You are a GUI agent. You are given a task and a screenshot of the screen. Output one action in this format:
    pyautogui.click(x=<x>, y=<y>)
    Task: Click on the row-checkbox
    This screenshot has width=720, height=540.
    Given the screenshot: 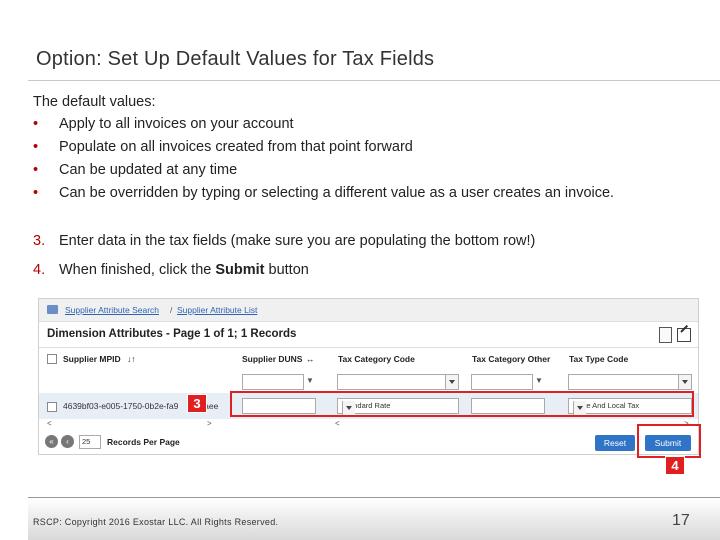 What is the action you would take?
    pyautogui.click(x=52, y=407)
    